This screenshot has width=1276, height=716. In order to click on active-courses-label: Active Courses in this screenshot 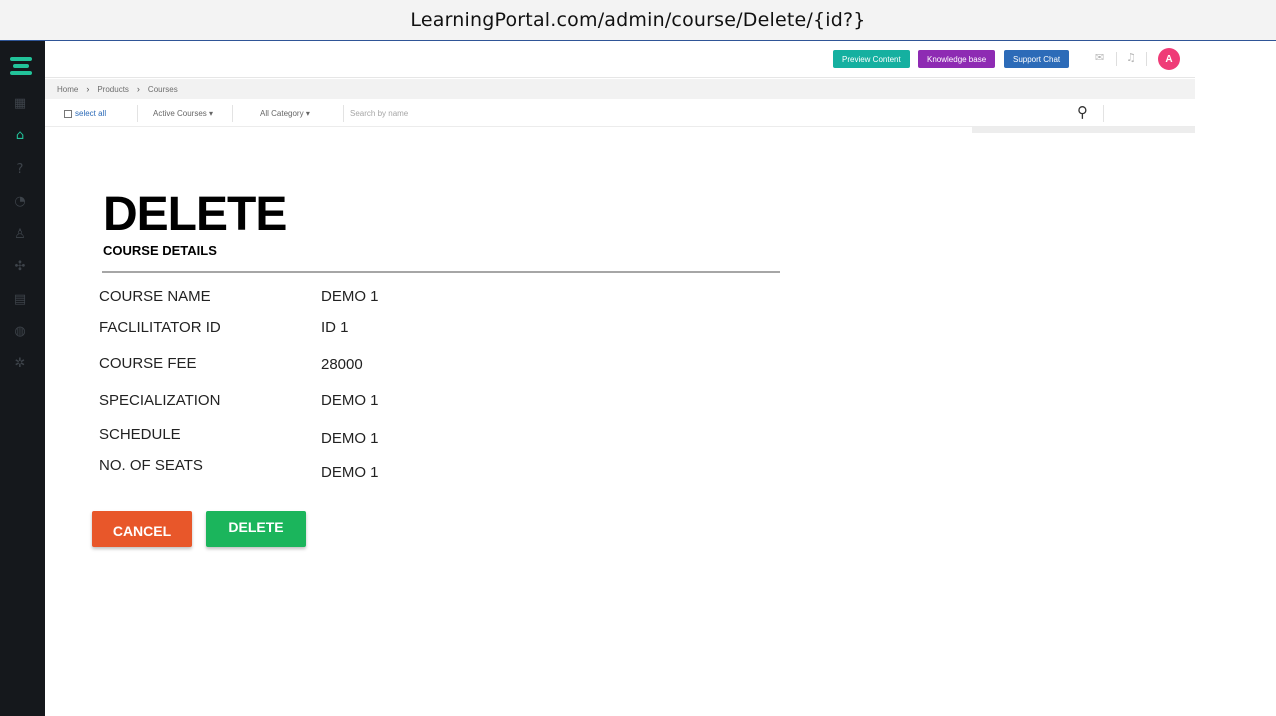, I will do `click(180, 113)`.